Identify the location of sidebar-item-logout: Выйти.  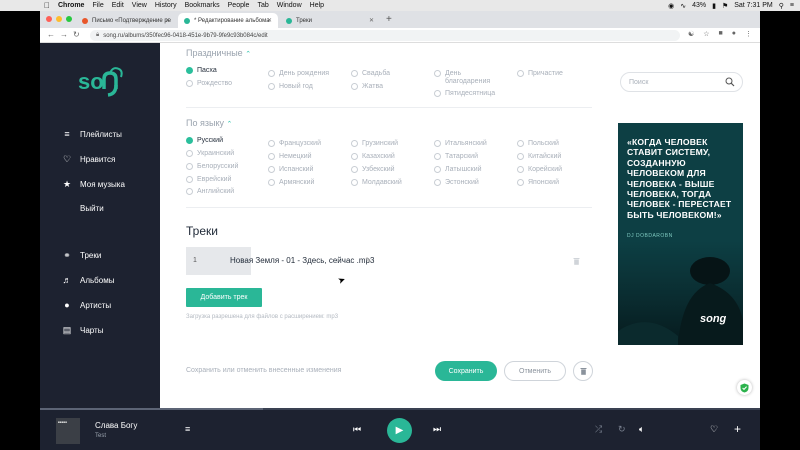
(83, 208).